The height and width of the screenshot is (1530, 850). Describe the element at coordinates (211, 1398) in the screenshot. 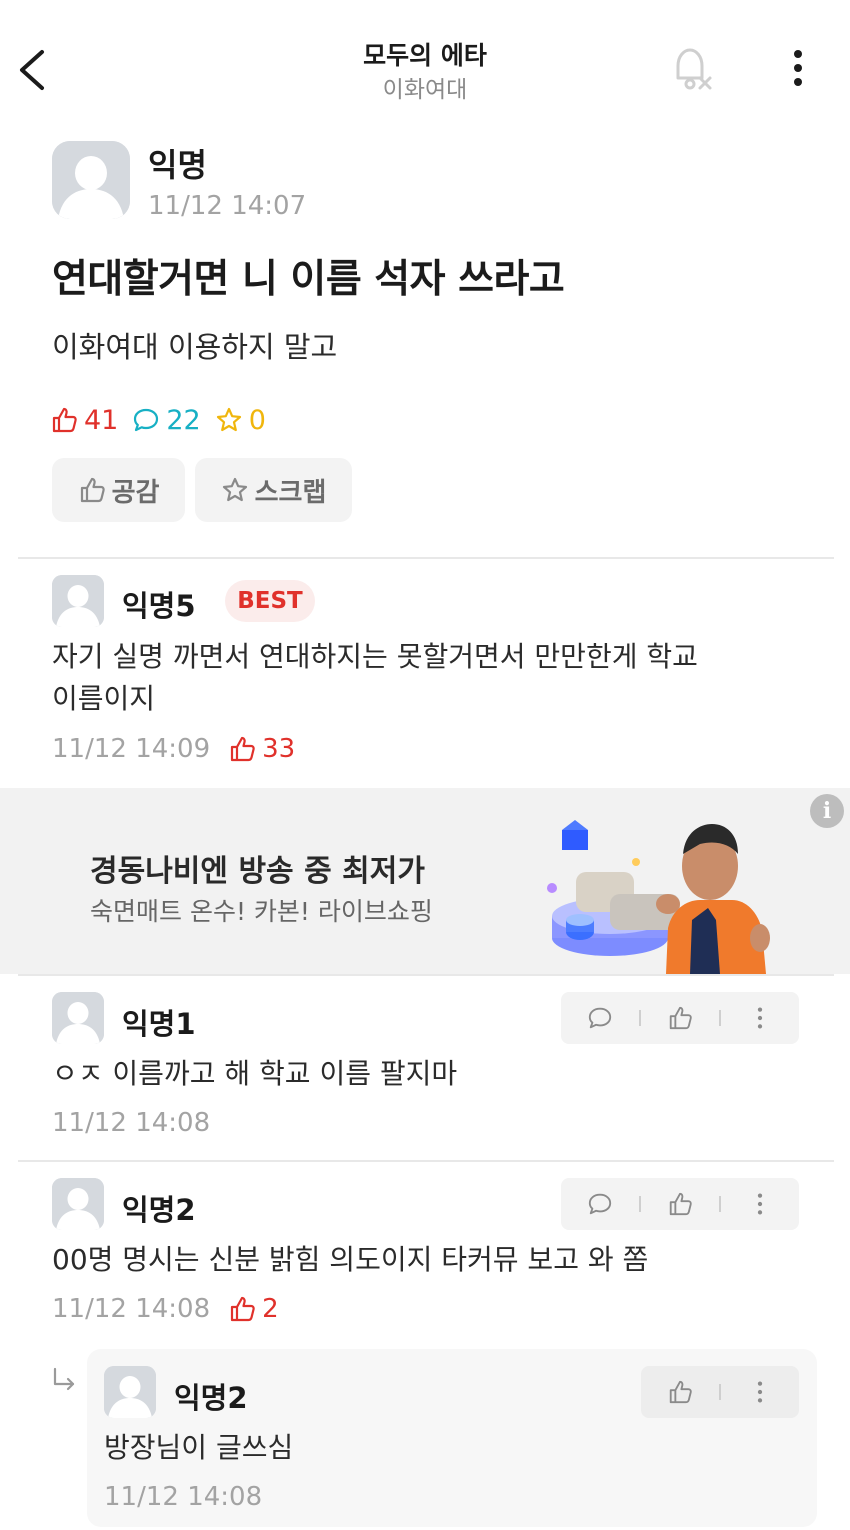

I see `reply-author: 익명2` at that location.